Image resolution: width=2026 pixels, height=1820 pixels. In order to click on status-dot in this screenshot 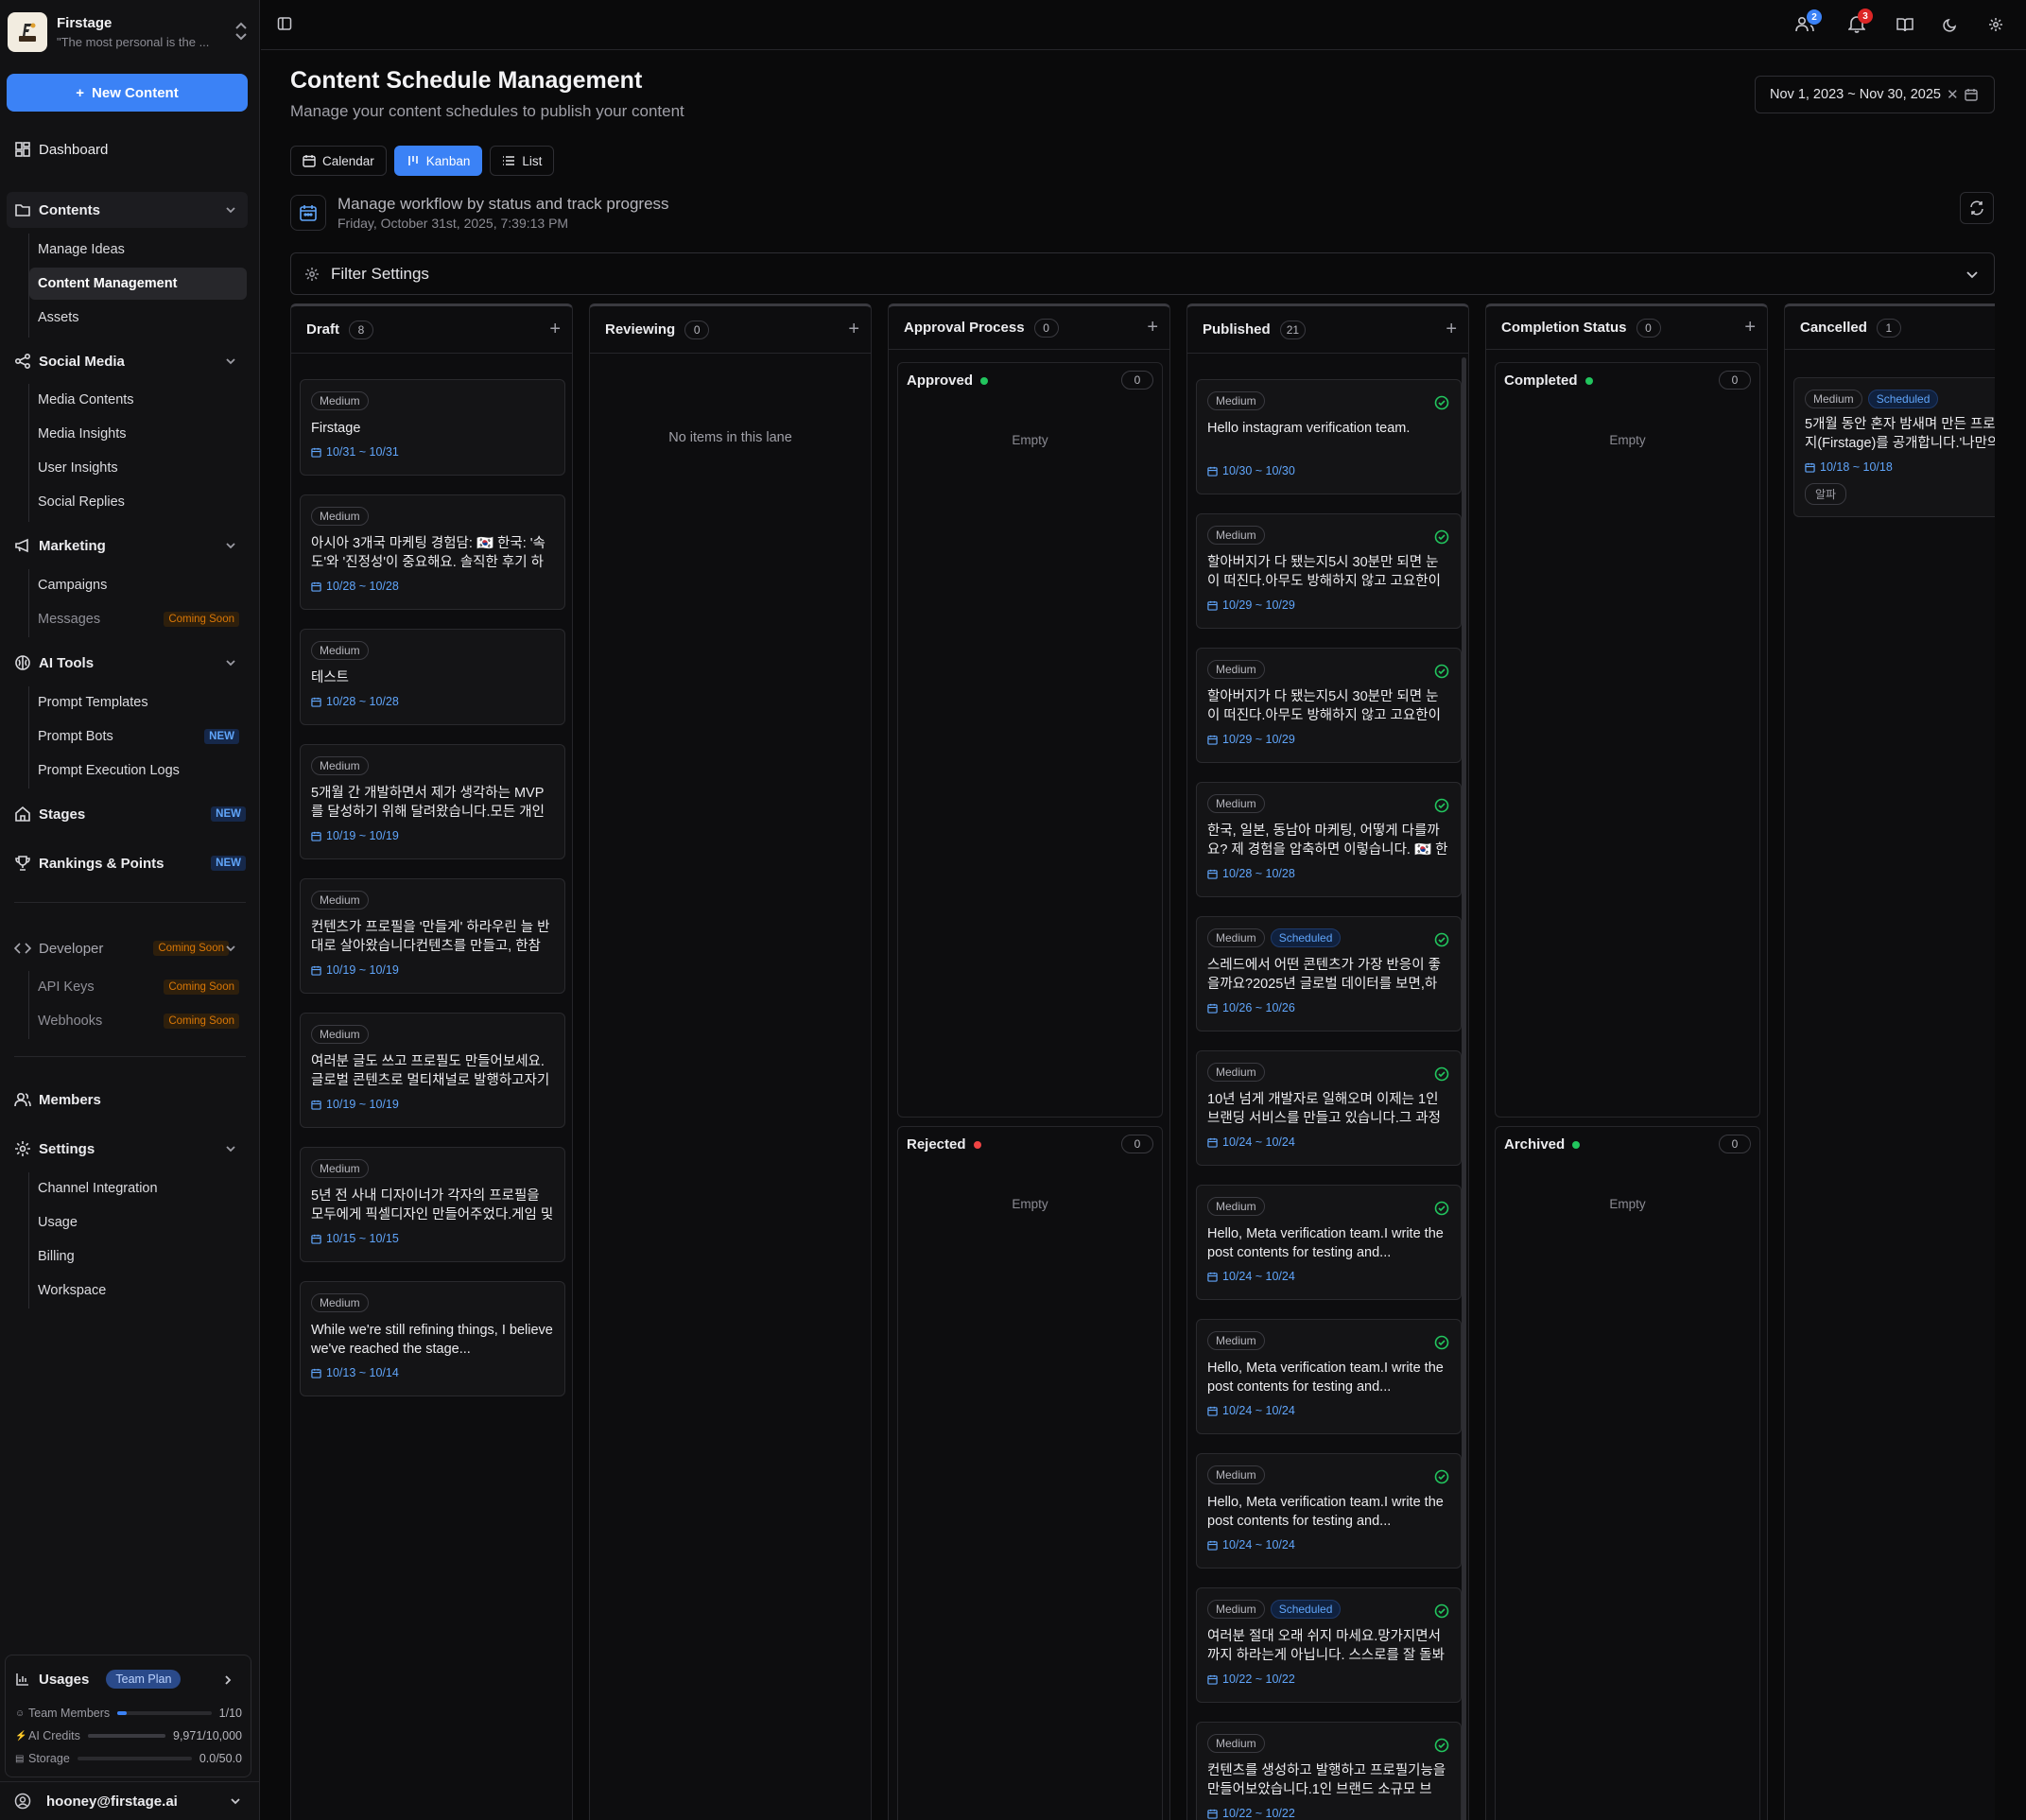, I will do `click(1576, 1145)`.